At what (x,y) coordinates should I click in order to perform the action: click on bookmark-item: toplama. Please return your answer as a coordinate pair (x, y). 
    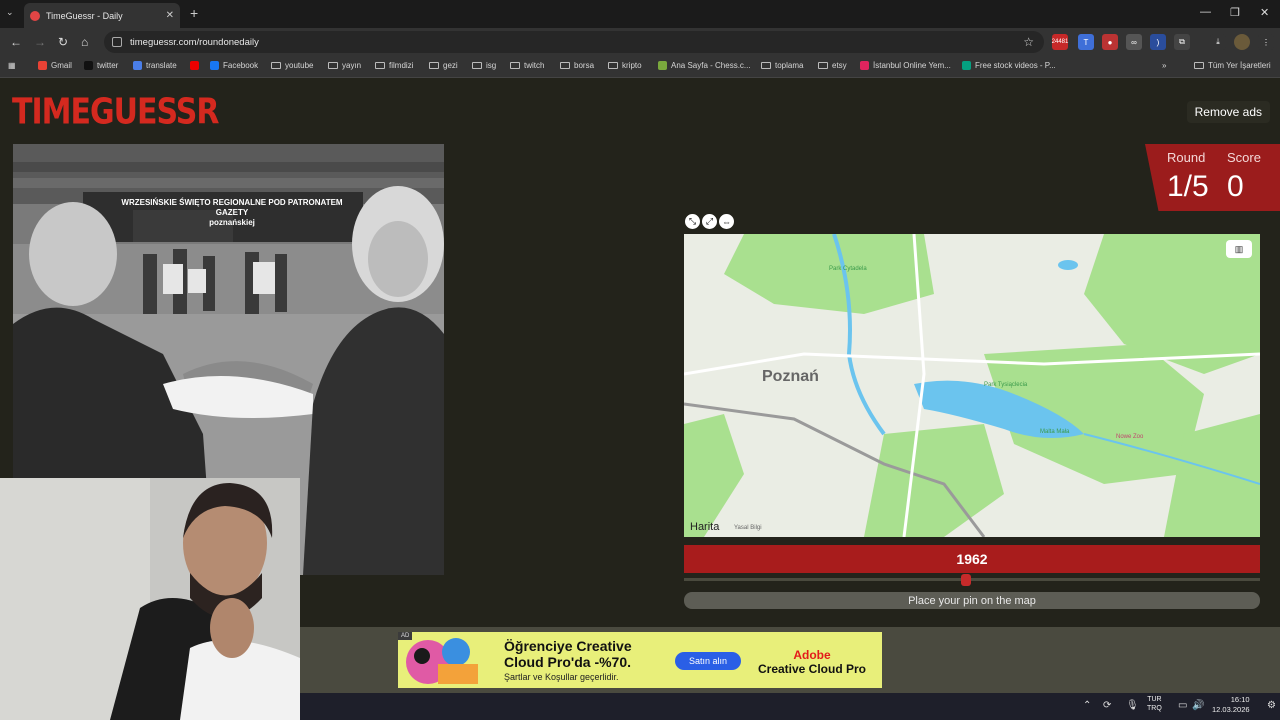
    Looking at the image, I should click on (782, 65).